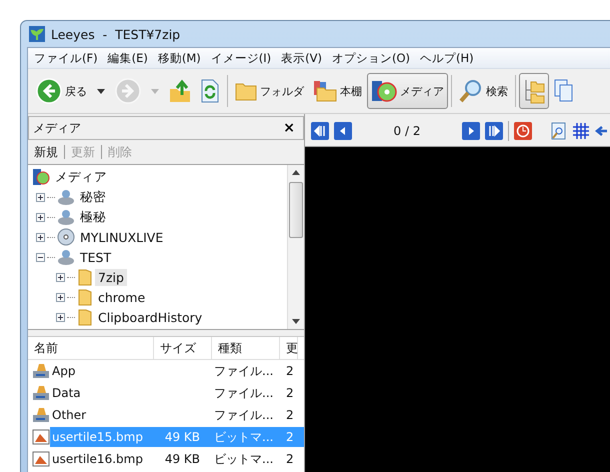  Describe the element at coordinates (371, 58) in the screenshot. I see `menu-item: オプション(O)` at that location.